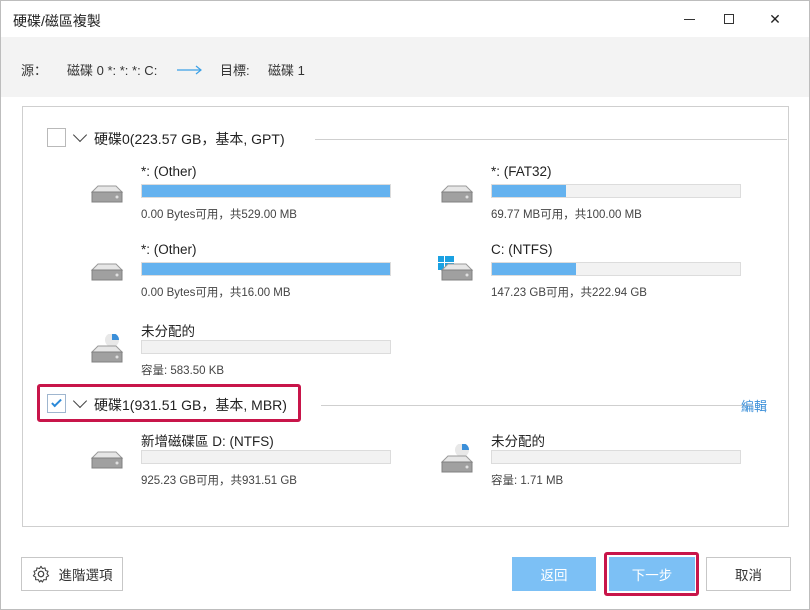 This screenshot has width=810, height=610. Describe the element at coordinates (748, 574) in the screenshot. I see `cancel-button: 取消` at that location.